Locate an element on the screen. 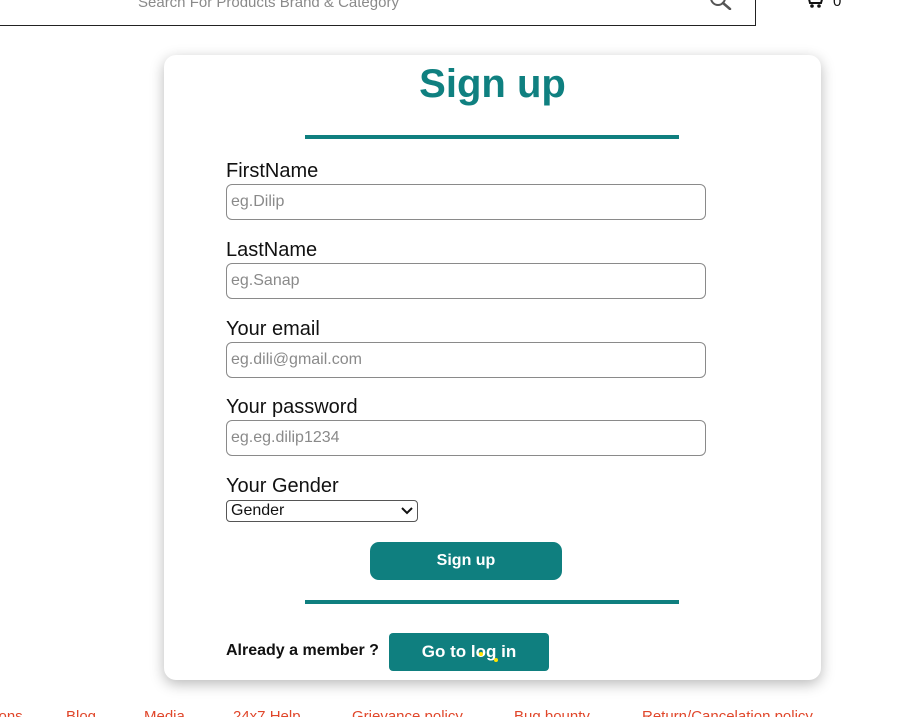  chevron-down-icon is located at coordinates (407, 511).